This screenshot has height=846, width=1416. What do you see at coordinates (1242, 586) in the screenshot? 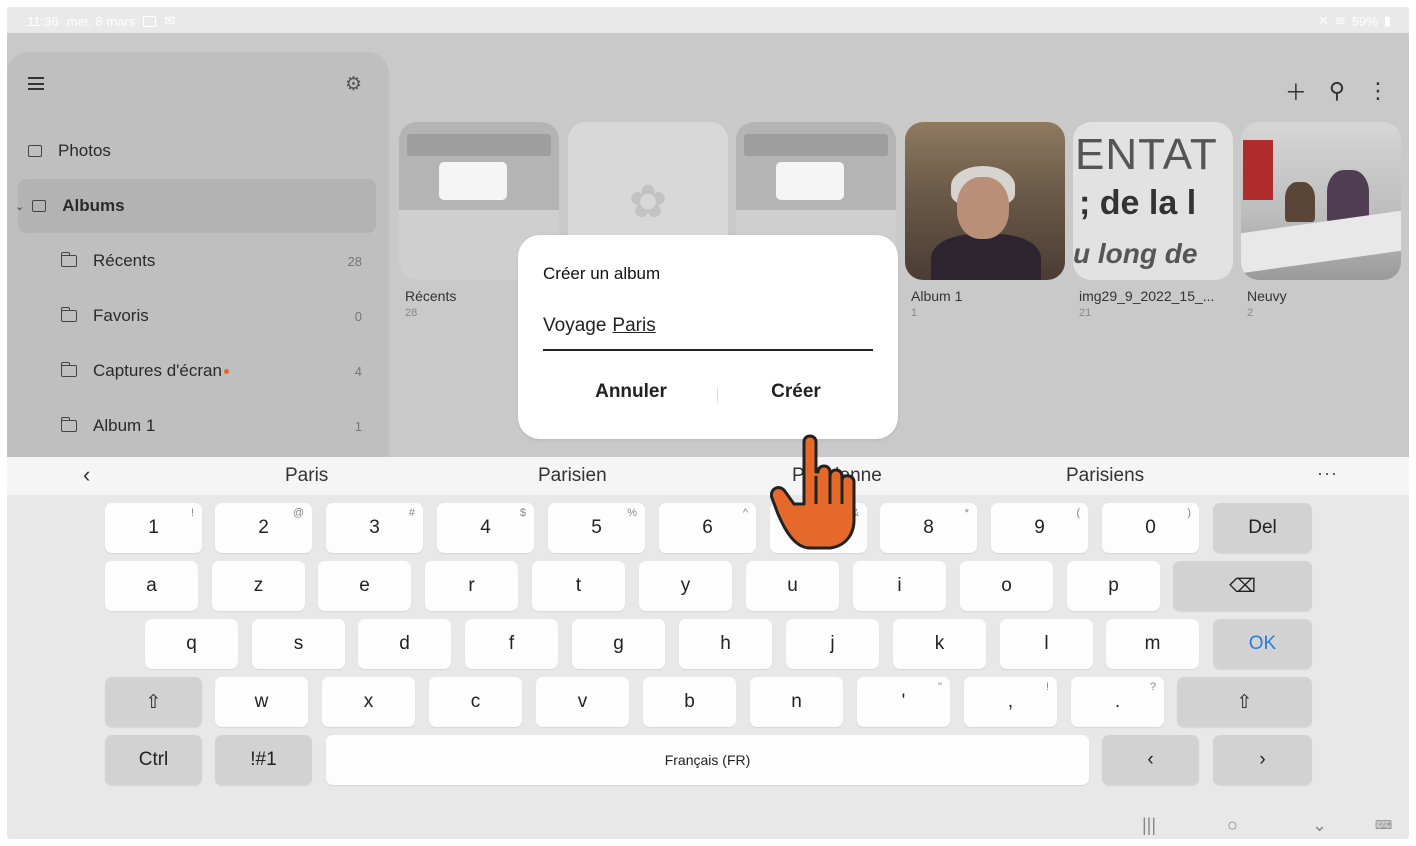
I see `backspace-button: ⌫` at bounding box center [1242, 586].